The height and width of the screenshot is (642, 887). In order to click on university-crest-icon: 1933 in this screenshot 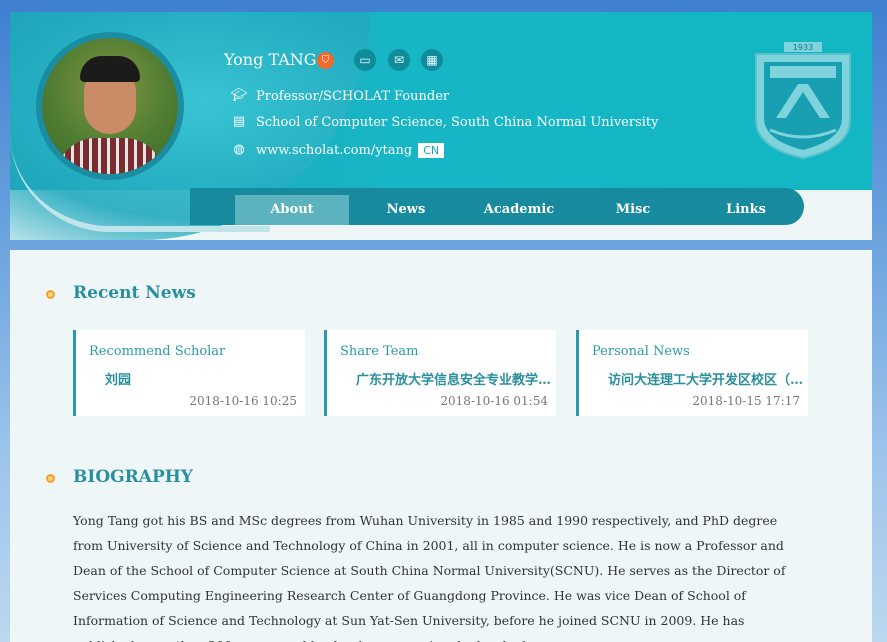, I will do `click(803, 101)`.